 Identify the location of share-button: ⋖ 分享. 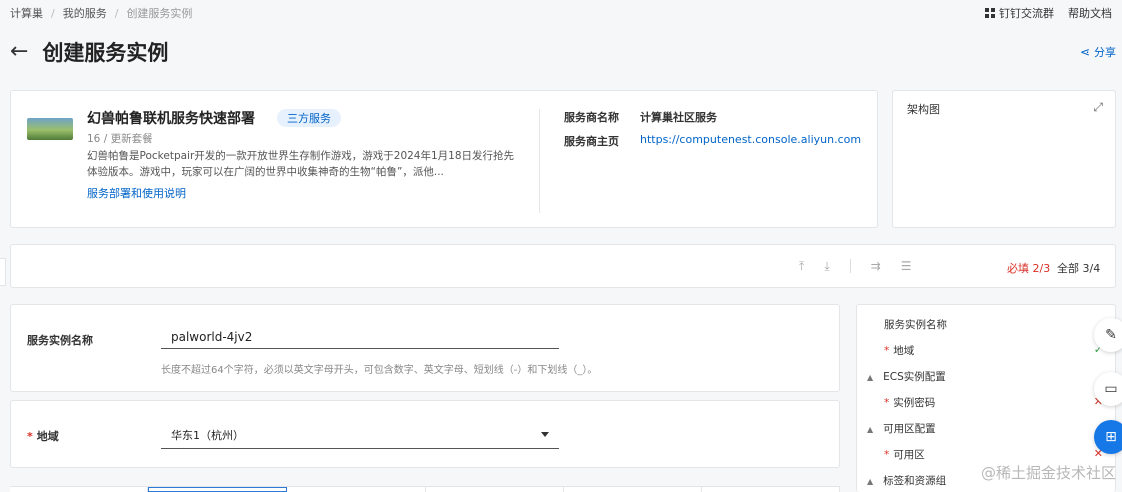
(1098, 52).